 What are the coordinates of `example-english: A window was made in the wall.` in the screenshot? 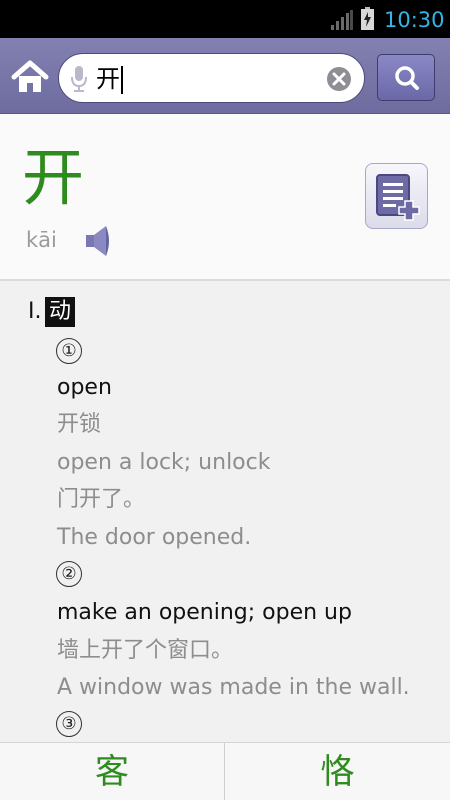 It's located at (233, 687).